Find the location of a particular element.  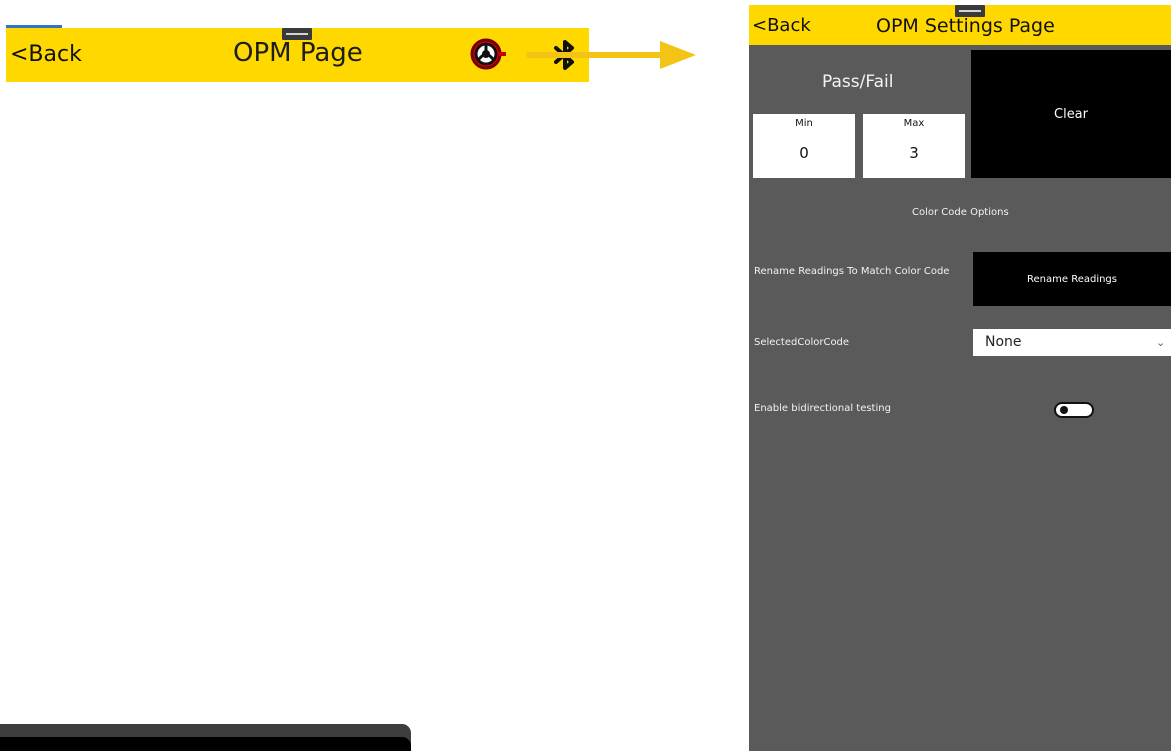

color-code-options-title: Color Code Options is located at coordinates (960, 212).